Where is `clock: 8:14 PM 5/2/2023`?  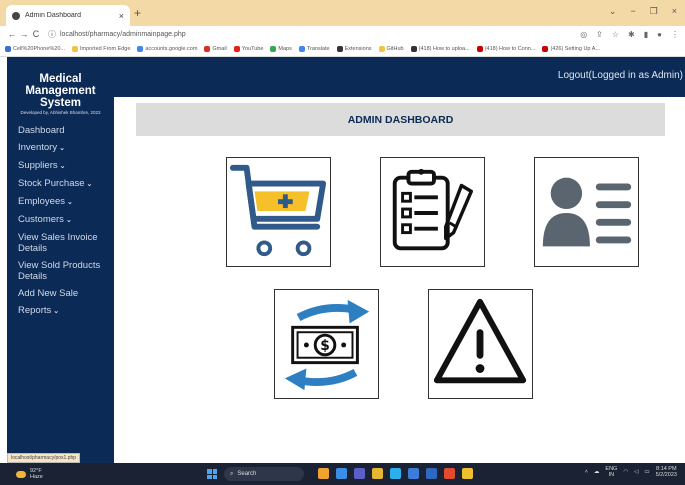
clock: 8:14 PM 5/2/2023 is located at coordinates (666, 472).